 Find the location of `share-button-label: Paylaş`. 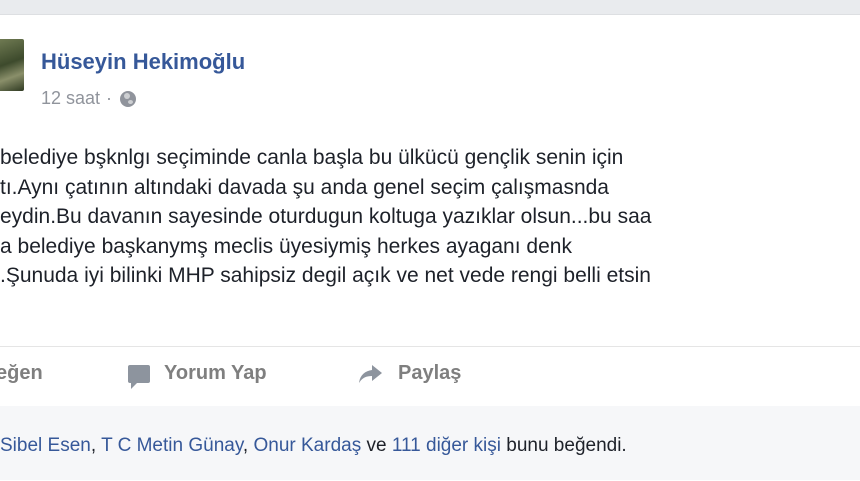

share-button-label: Paylaş is located at coordinates (430, 373).